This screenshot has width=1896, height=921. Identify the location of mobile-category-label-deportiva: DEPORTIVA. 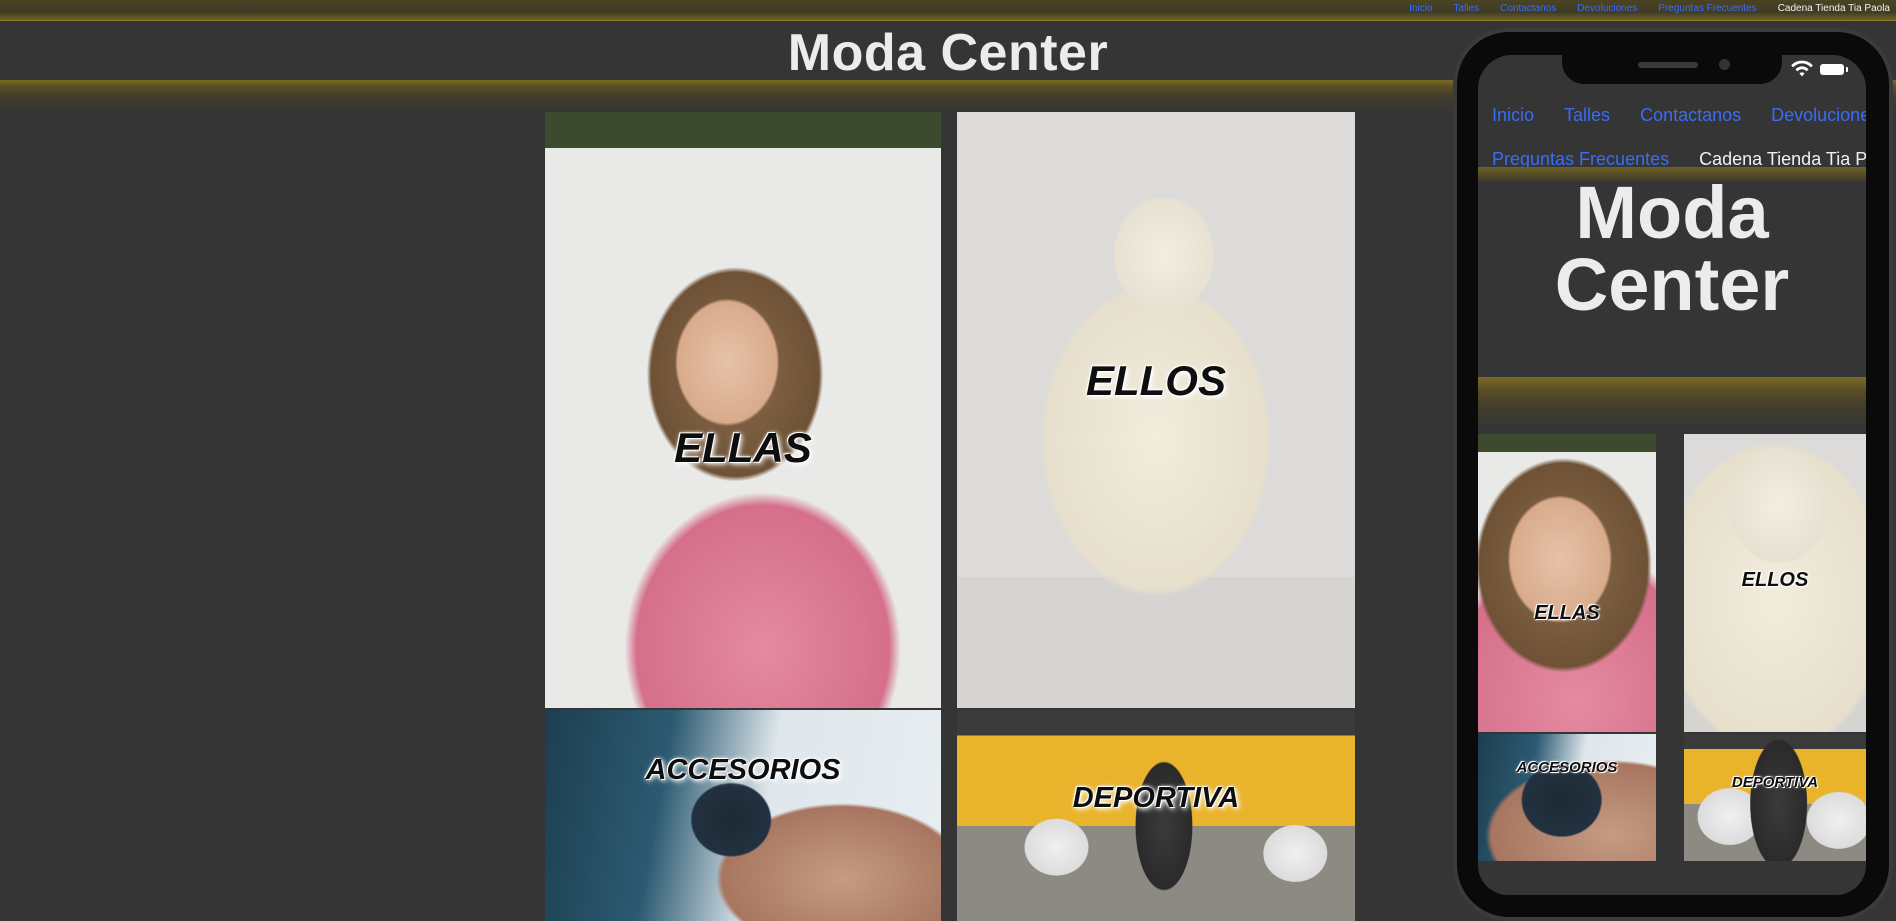
(1775, 782).